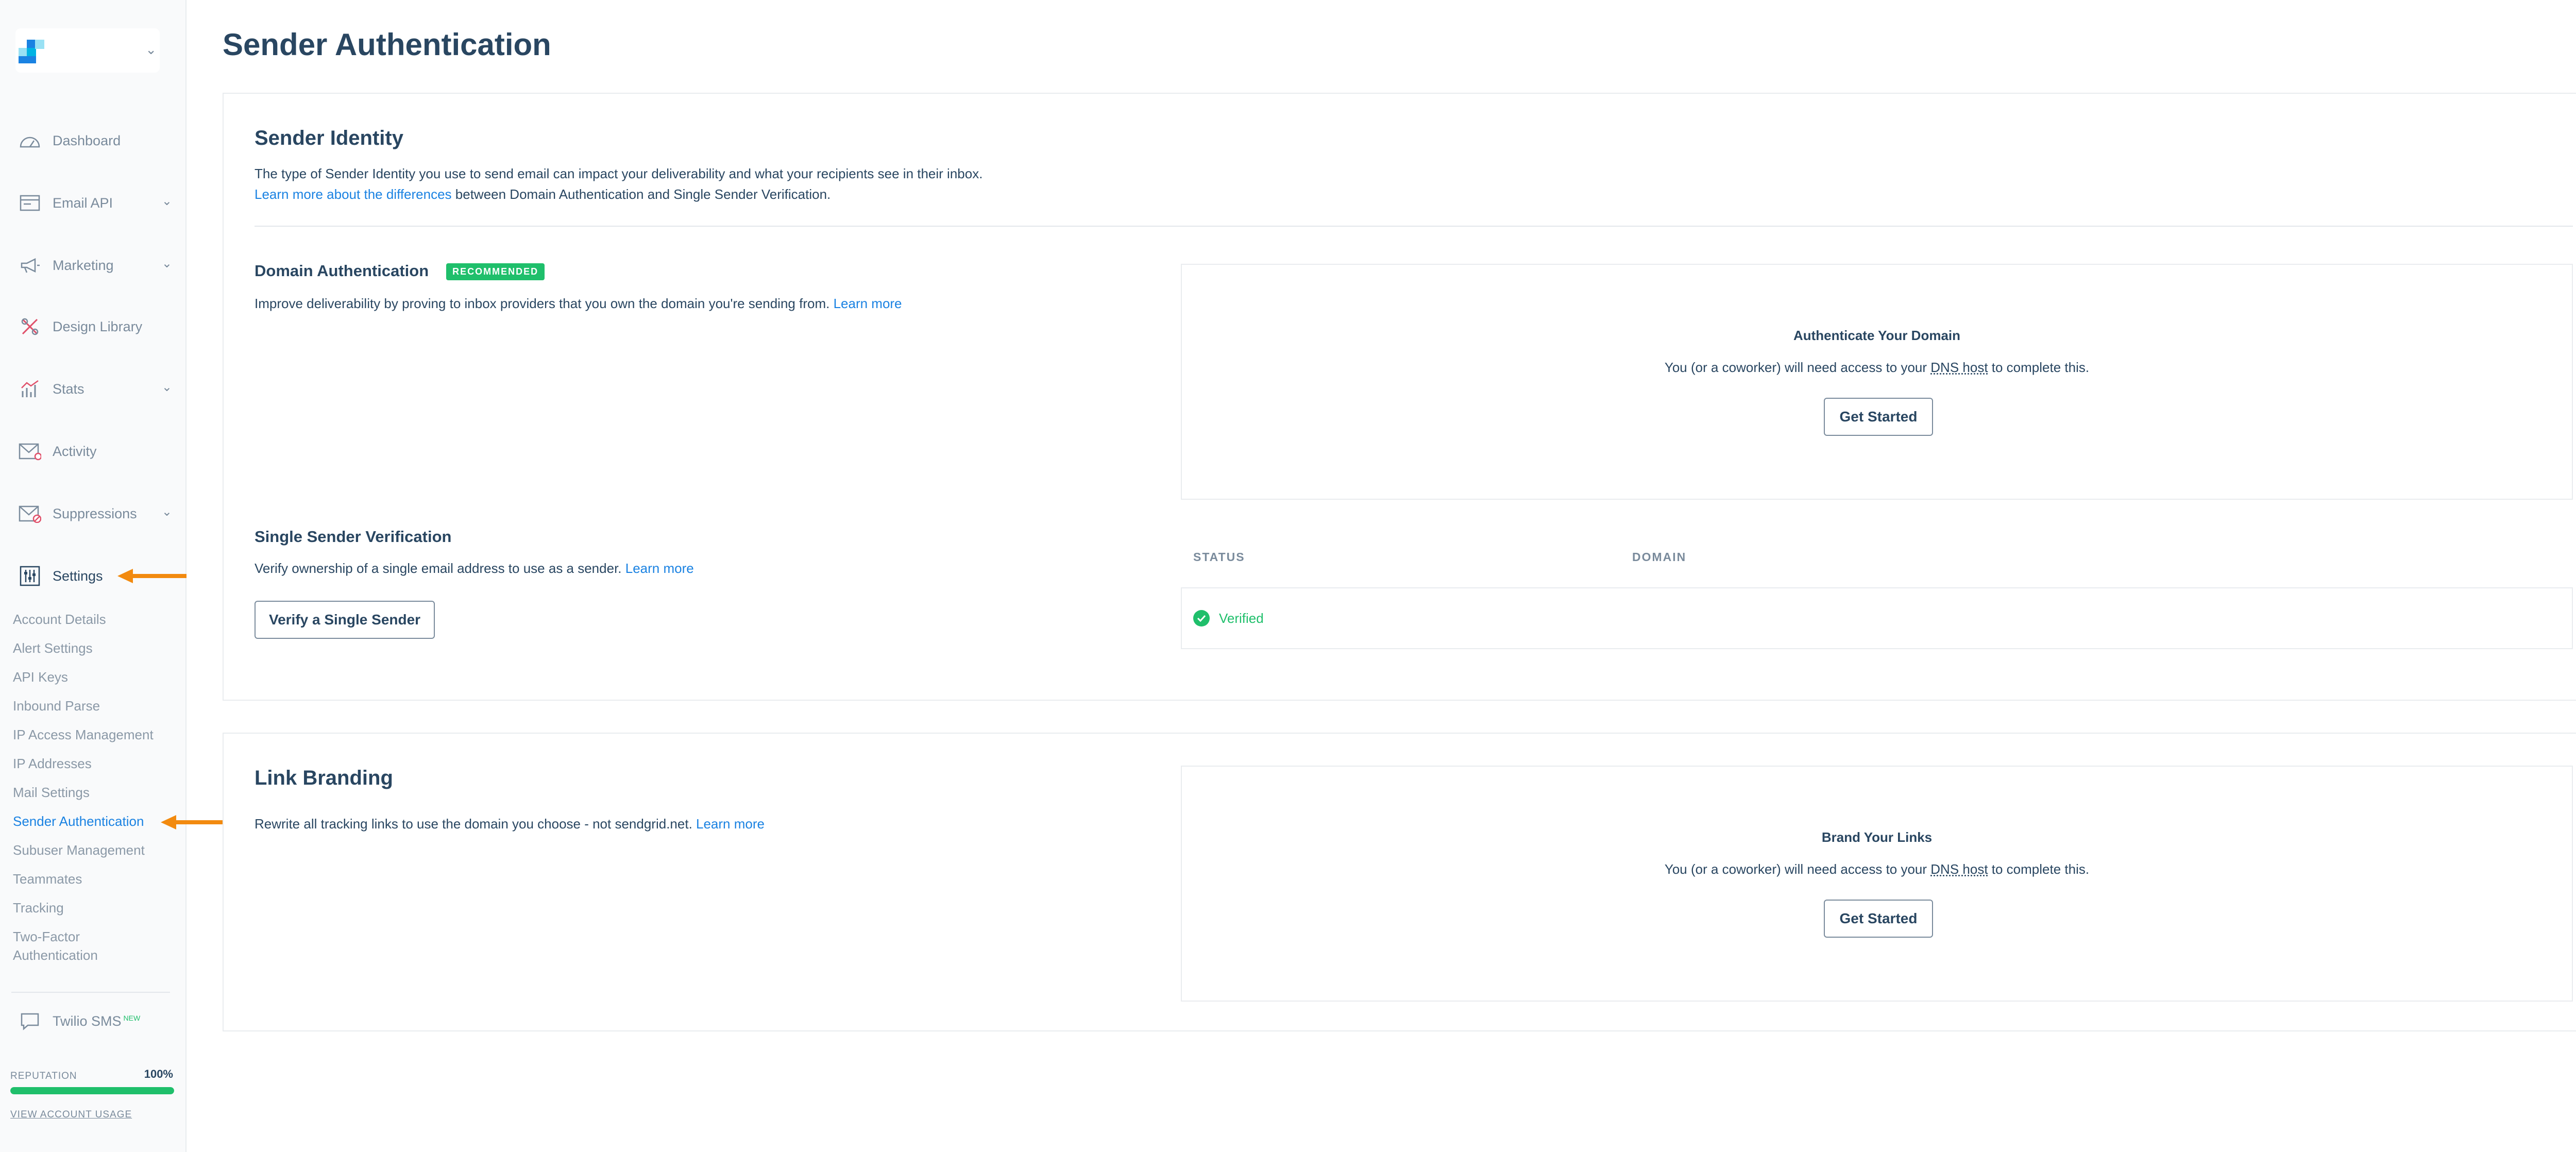 This screenshot has width=2576, height=1152. Describe the element at coordinates (87, 140) in the screenshot. I see `nav-label: Dashboard` at that location.